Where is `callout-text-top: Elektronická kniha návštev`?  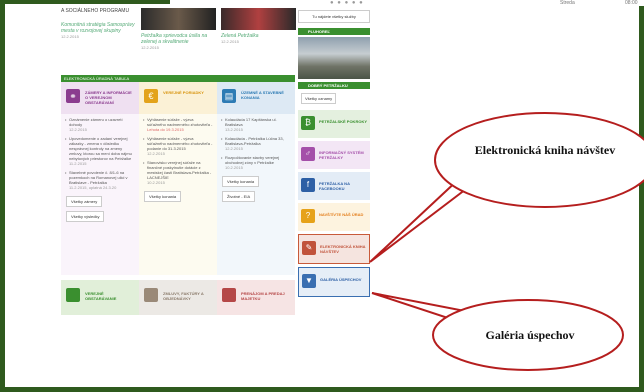
callout-text-top: Elektronická kniha návštev is located at coordinates (545, 150).